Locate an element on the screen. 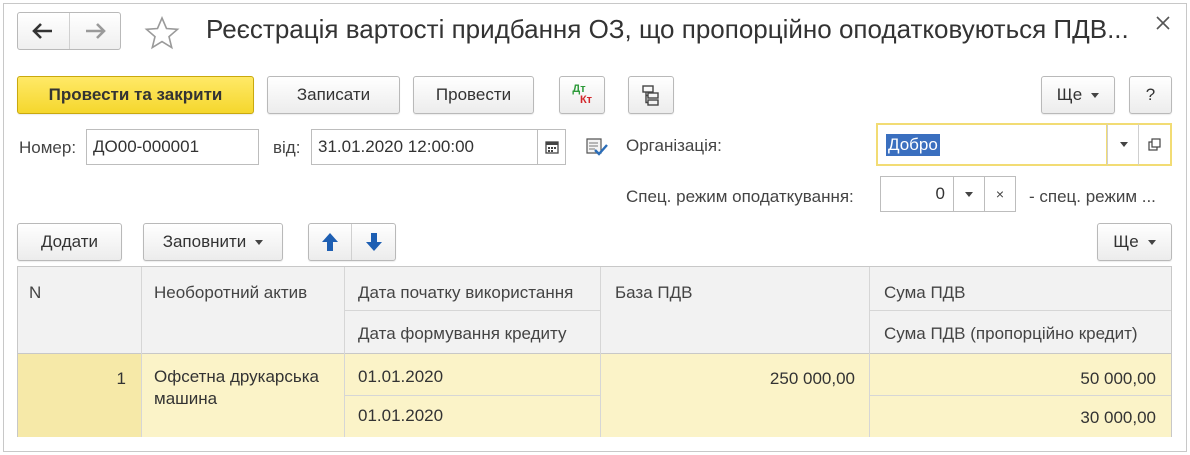 Image resolution: width=1190 pixels, height=455 pixels. number-label: Номер: is located at coordinates (48, 147).